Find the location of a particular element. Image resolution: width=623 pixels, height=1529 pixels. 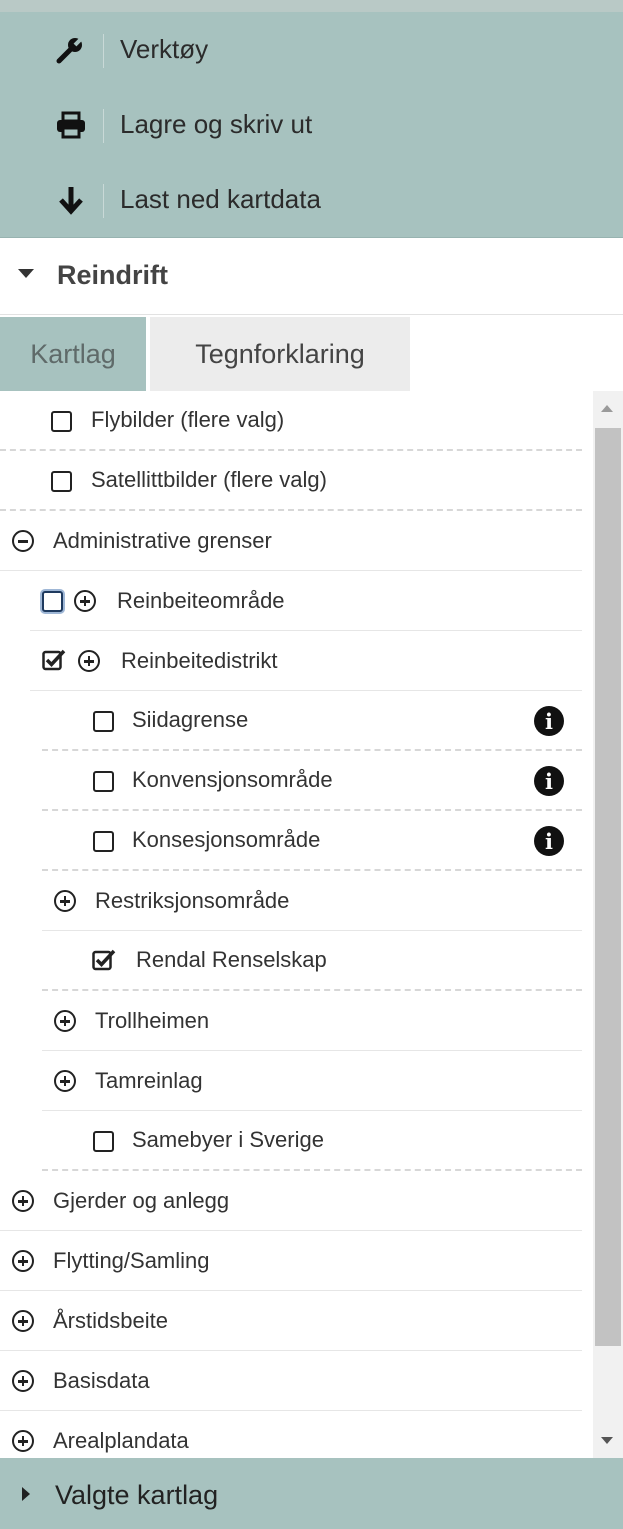

layer-label: Reinbeitedistrikt is located at coordinates (199, 660).